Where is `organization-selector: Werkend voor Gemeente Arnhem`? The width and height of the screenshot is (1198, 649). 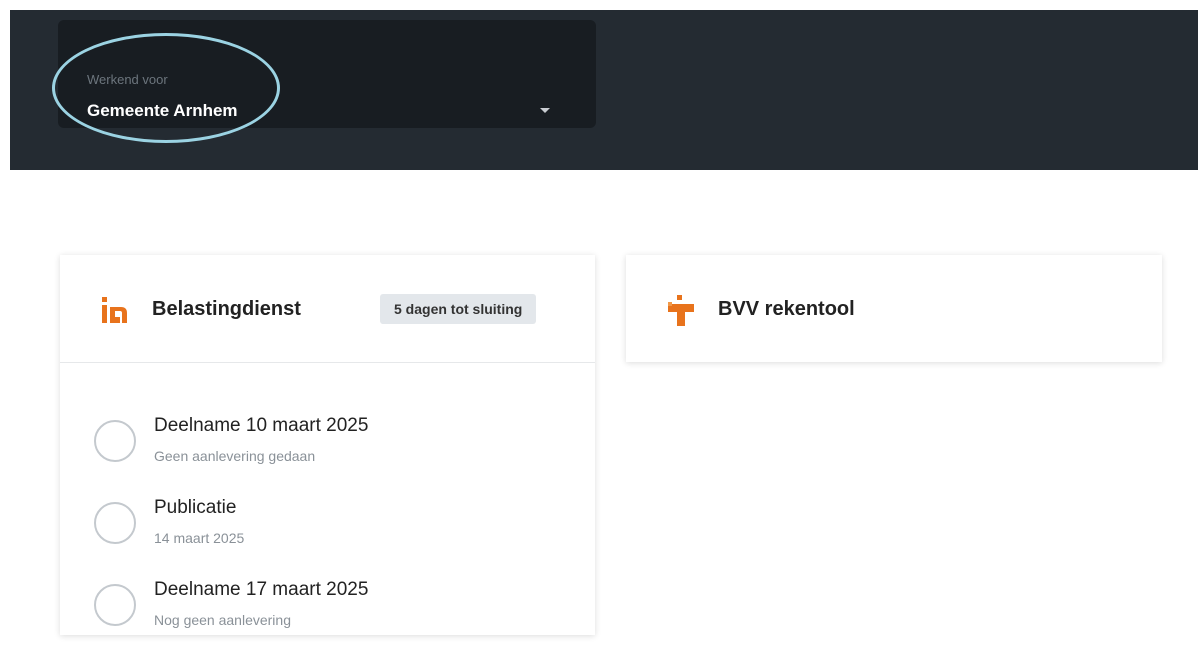 organization-selector: Werkend voor Gemeente Arnhem is located at coordinates (327, 74).